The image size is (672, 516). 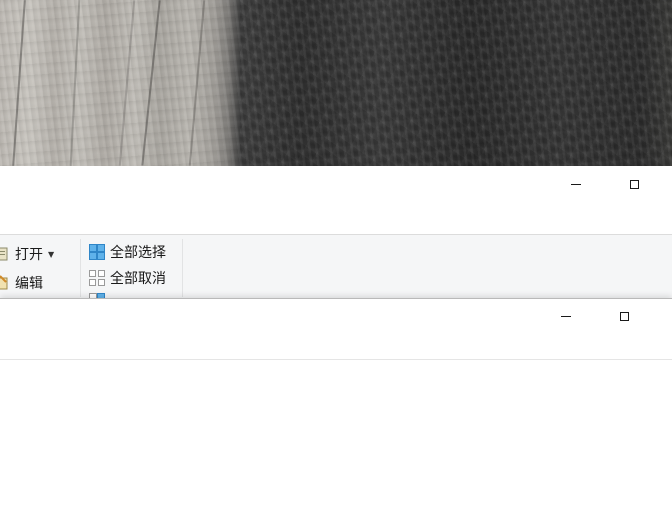 I want to click on select-none-button: 全部取消, so click(x=127, y=278).